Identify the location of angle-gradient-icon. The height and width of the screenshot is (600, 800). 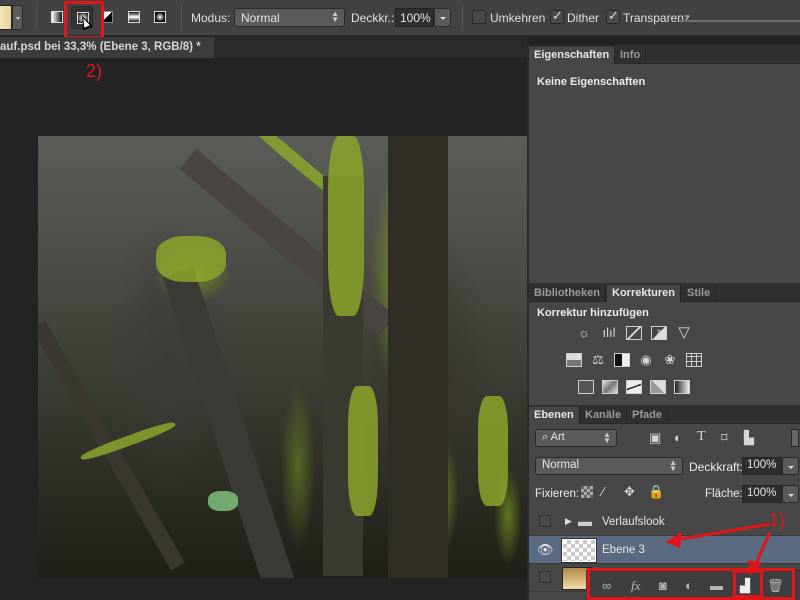
(107, 17).